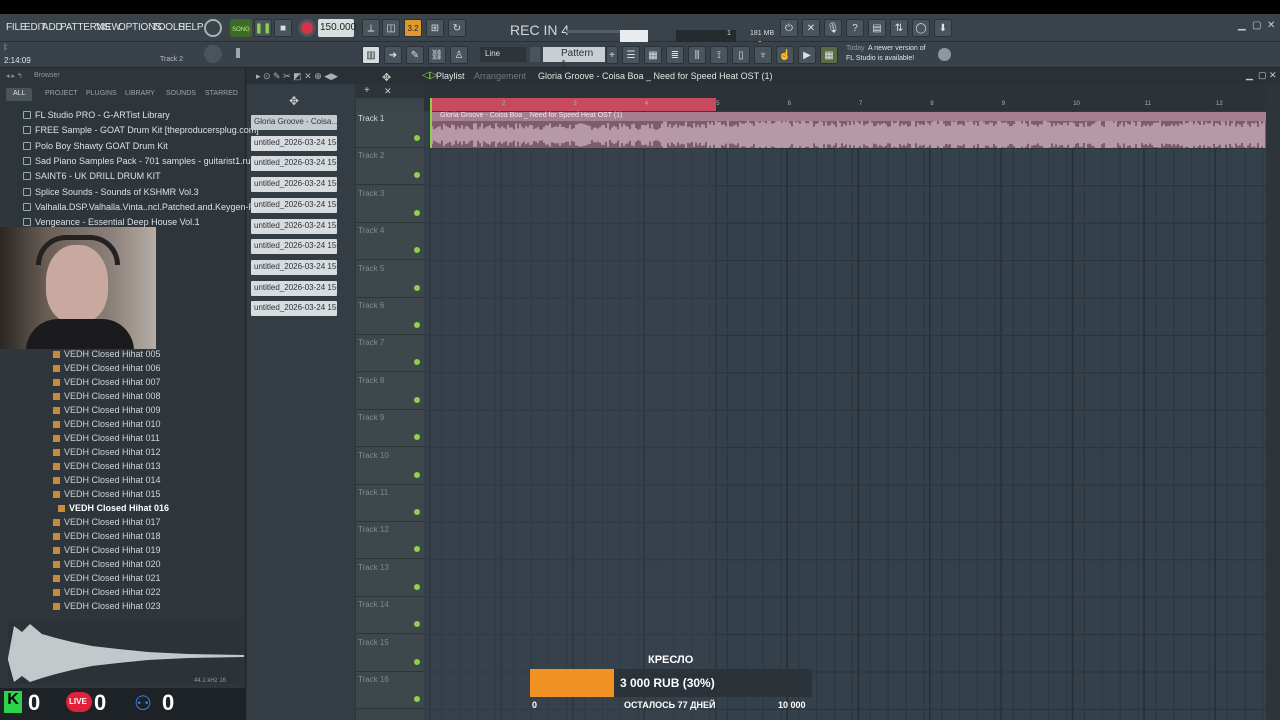 Image resolution: width=1280 pixels, height=720 pixels. I want to click on mic-button: 🎙, so click(833, 28).